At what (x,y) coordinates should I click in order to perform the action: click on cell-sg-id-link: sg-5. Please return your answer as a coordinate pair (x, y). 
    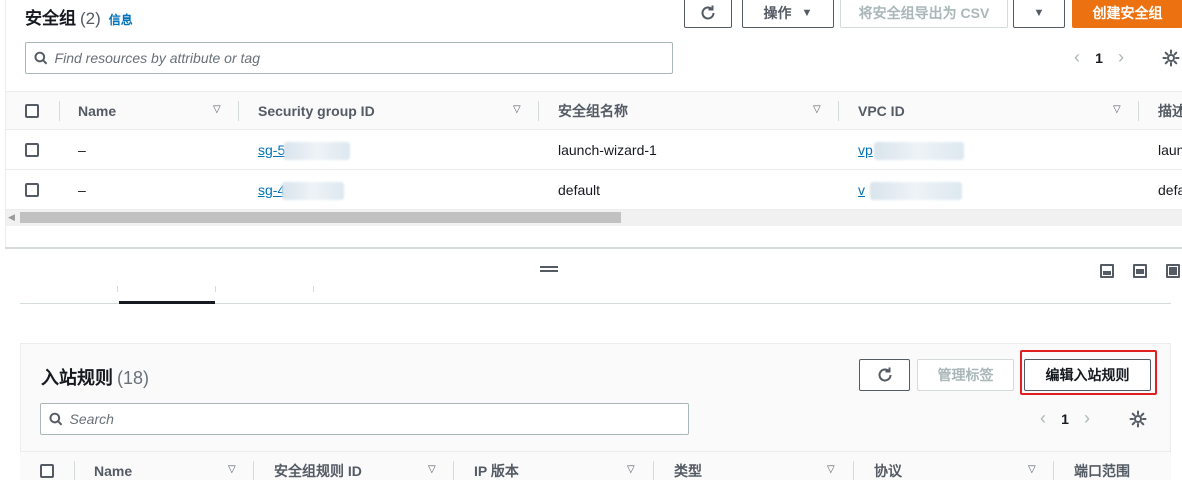
    Looking at the image, I should click on (271, 149).